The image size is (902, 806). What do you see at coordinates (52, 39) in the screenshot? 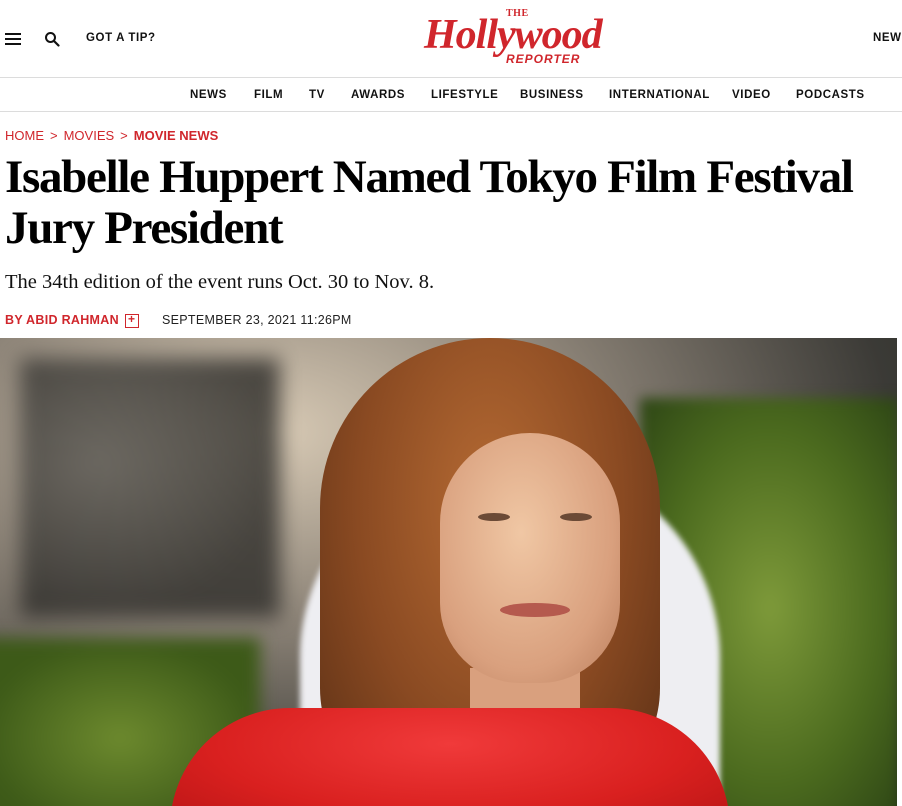
I see `search-icon` at bounding box center [52, 39].